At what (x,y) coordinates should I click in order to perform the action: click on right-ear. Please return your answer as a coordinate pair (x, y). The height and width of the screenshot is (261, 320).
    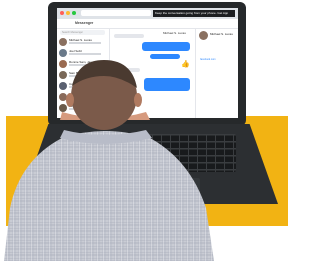
    Looking at the image, I should click on (138, 100).